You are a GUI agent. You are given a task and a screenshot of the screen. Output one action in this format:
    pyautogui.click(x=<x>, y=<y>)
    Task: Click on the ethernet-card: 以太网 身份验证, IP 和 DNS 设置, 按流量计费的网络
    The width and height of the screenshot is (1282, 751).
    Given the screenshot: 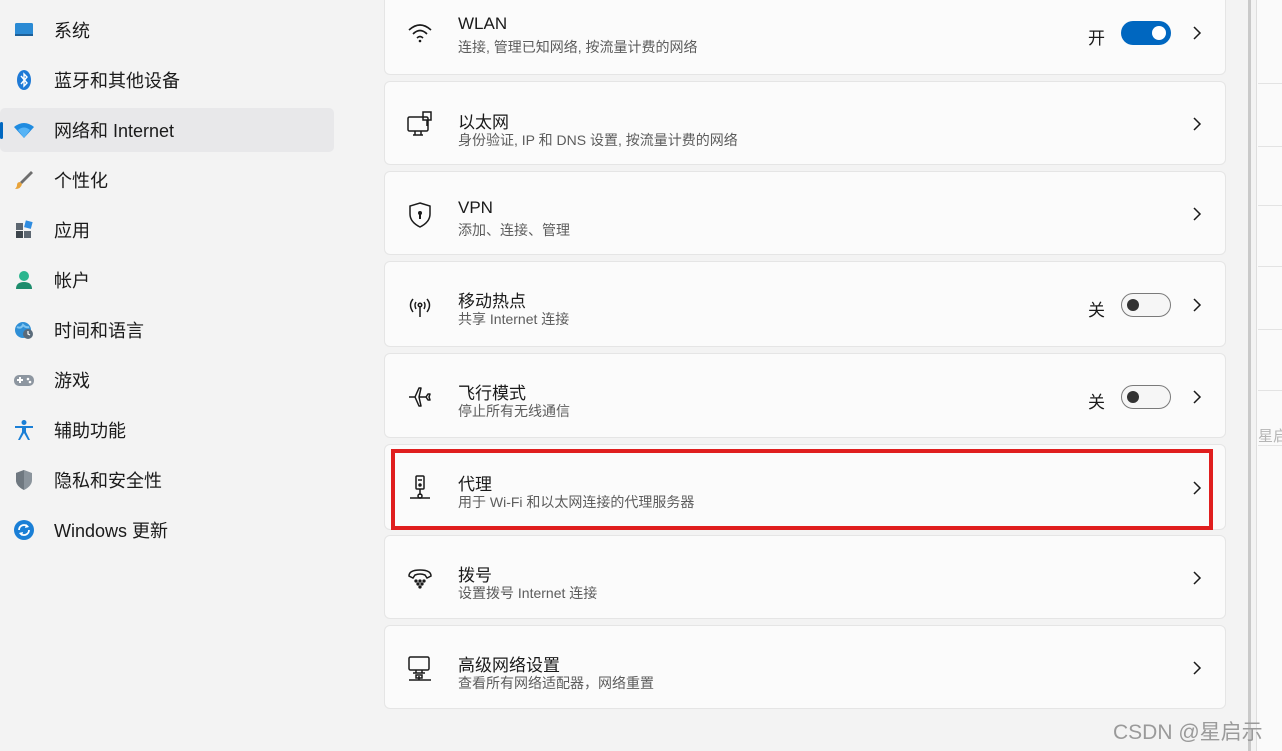 What is the action you would take?
    pyautogui.click(x=805, y=123)
    